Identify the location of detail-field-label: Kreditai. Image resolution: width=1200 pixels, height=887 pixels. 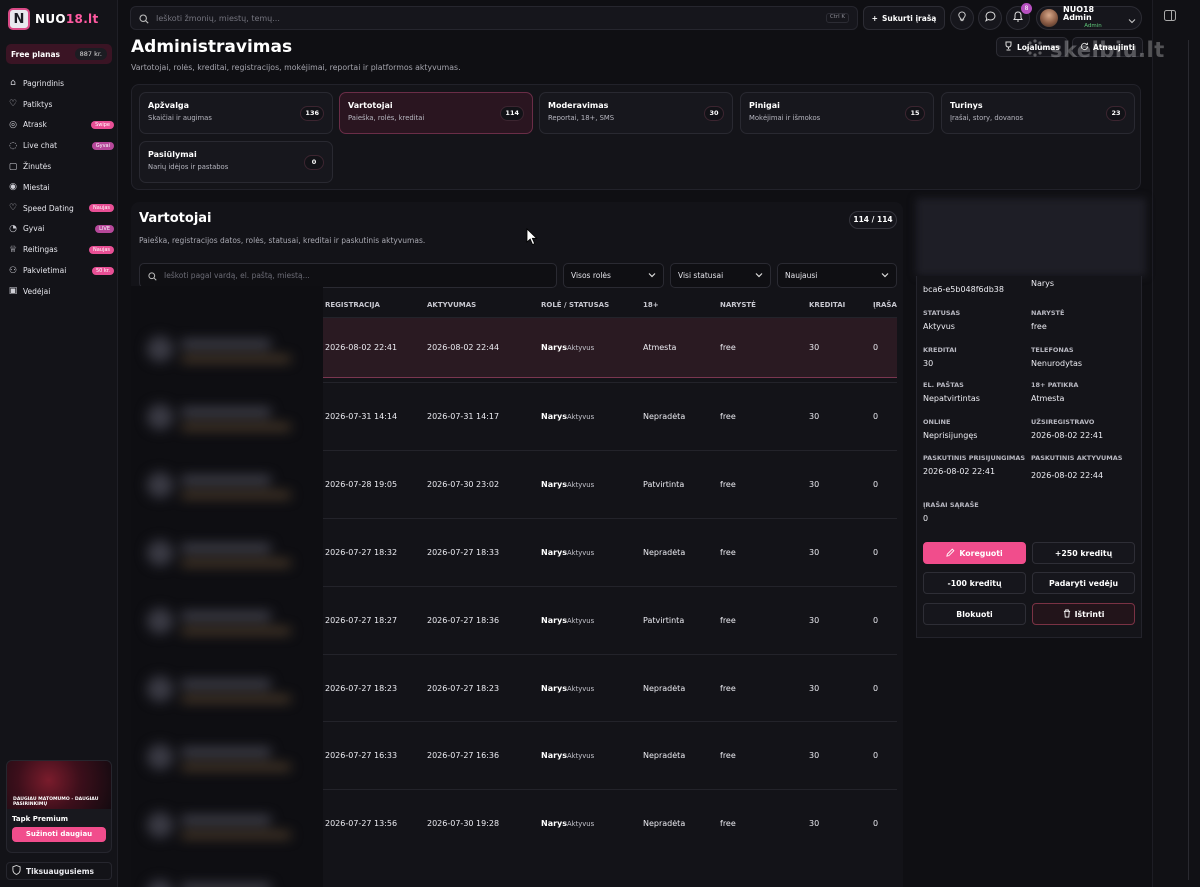
(940, 350).